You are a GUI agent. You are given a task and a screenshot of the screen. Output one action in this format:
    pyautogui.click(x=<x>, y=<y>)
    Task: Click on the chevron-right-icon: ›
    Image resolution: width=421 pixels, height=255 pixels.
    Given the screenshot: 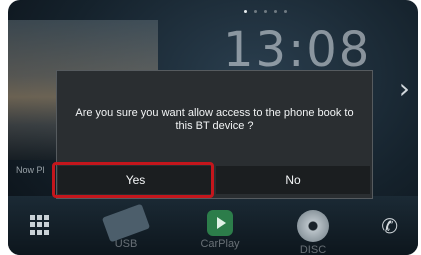 What is the action you would take?
    pyautogui.click(x=404, y=88)
    